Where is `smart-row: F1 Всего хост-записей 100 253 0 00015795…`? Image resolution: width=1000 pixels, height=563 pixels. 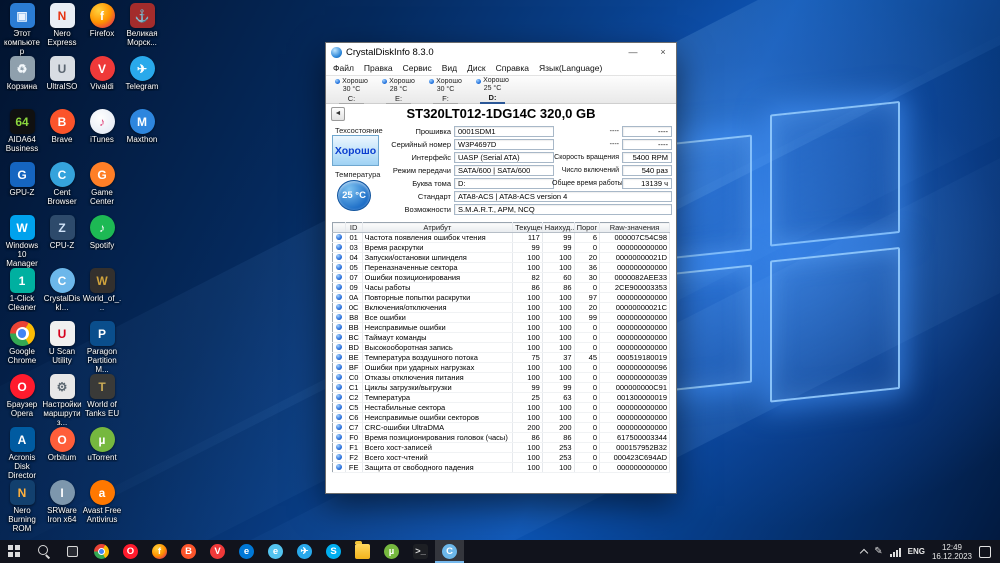 smart-row: F1 Всего хост-записей 100 253 0 00015795… is located at coordinates (501, 447).